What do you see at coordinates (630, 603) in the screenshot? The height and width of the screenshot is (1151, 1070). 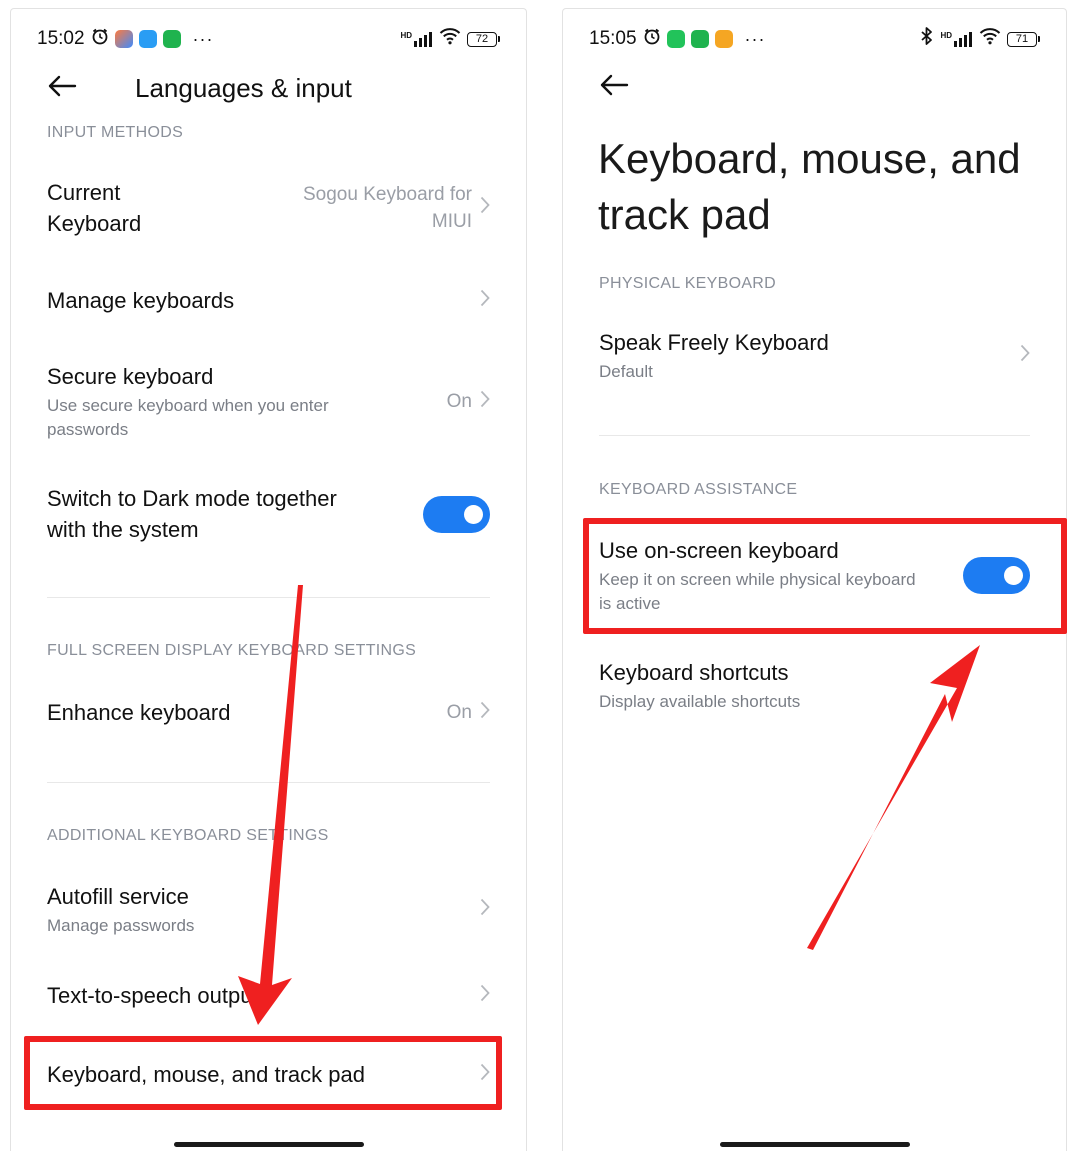 I see `use-on-screen-keyboard-subtitle-line2: is active` at bounding box center [630, 603].